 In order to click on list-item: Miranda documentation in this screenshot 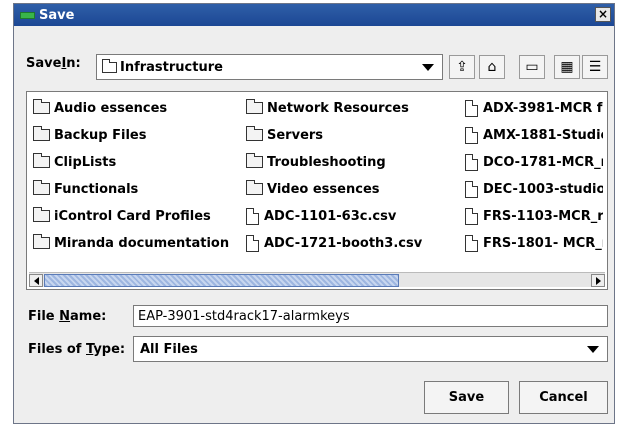, I will do `click(133, 243)`.